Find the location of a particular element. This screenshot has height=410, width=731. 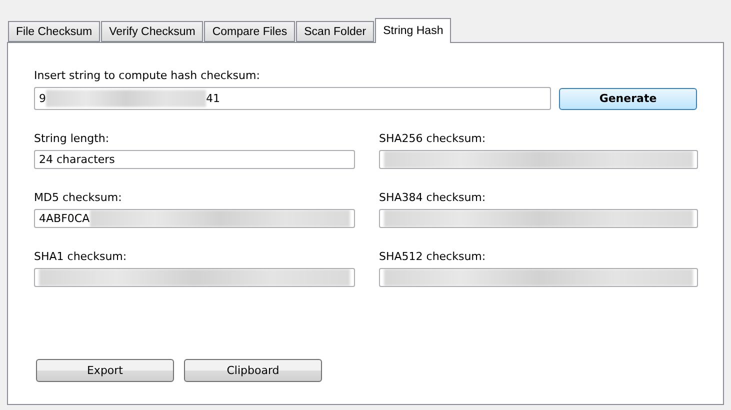

tab: Compare Files is located at coordinates (250, 31).